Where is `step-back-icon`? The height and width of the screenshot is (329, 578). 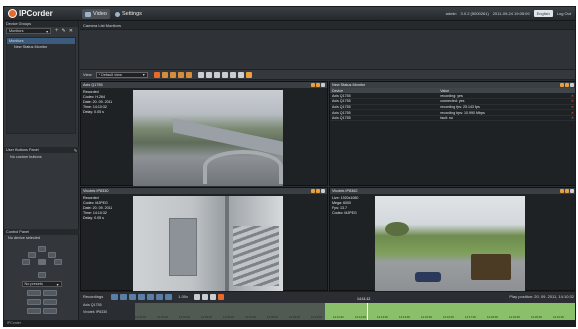
step-back-icon is located at coordinates (133, 296).